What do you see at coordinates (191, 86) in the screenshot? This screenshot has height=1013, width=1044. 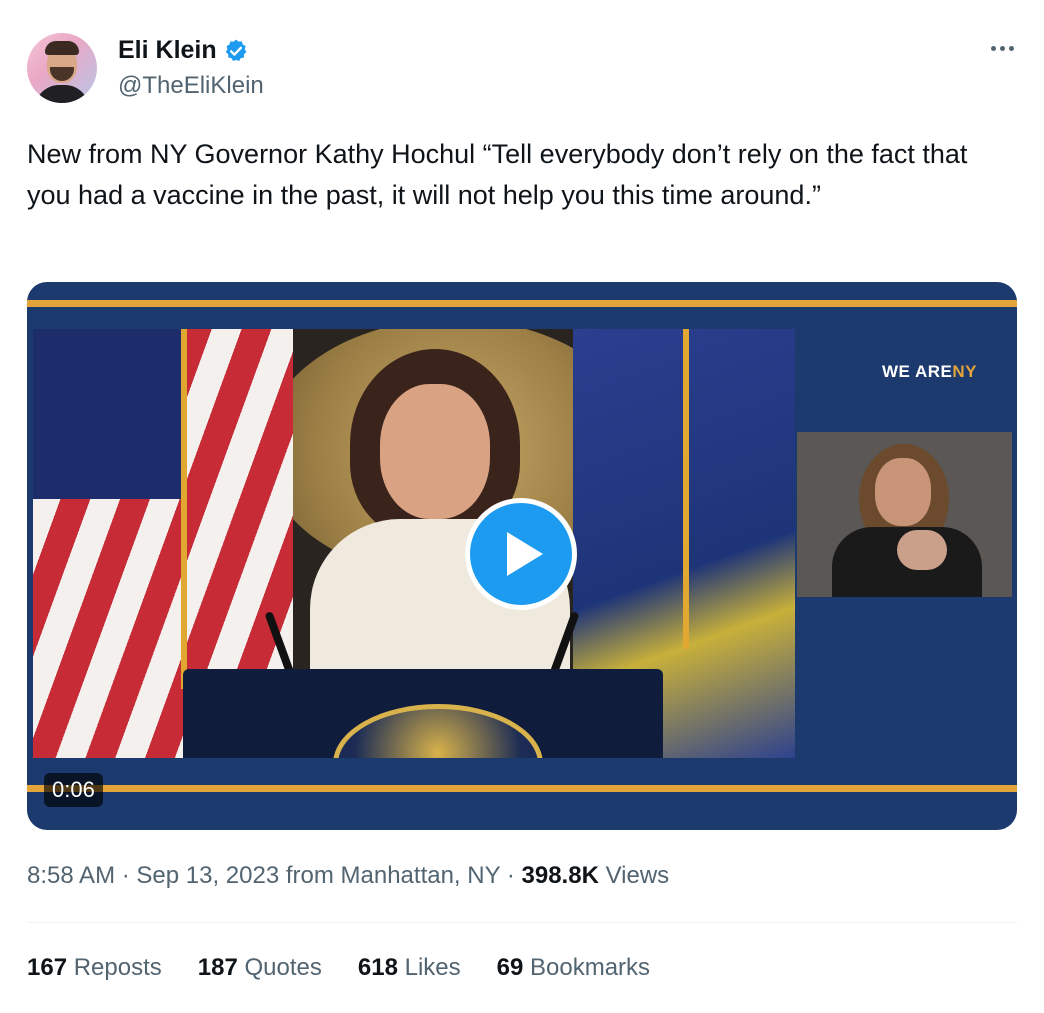 I see `author-handle: @TheEliKlein` at bounding box center [191, 86].